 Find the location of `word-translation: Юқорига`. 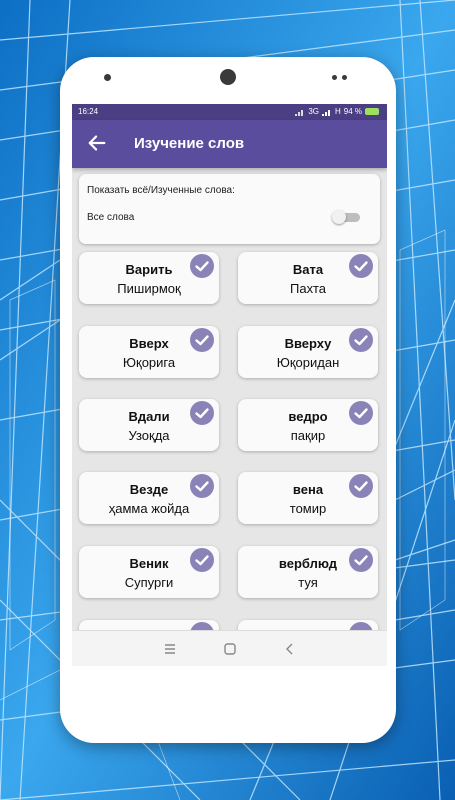

word-translation: Юқорига is located at coordinates (149, 362).